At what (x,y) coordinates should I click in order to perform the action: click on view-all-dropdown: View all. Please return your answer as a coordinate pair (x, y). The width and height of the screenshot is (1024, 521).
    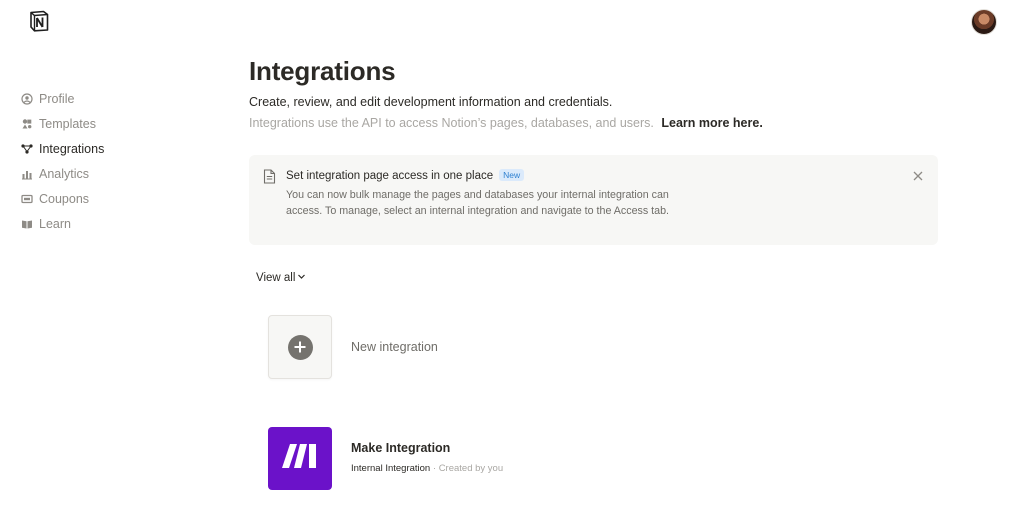
    Looking at the image, I should click on (281, 278).